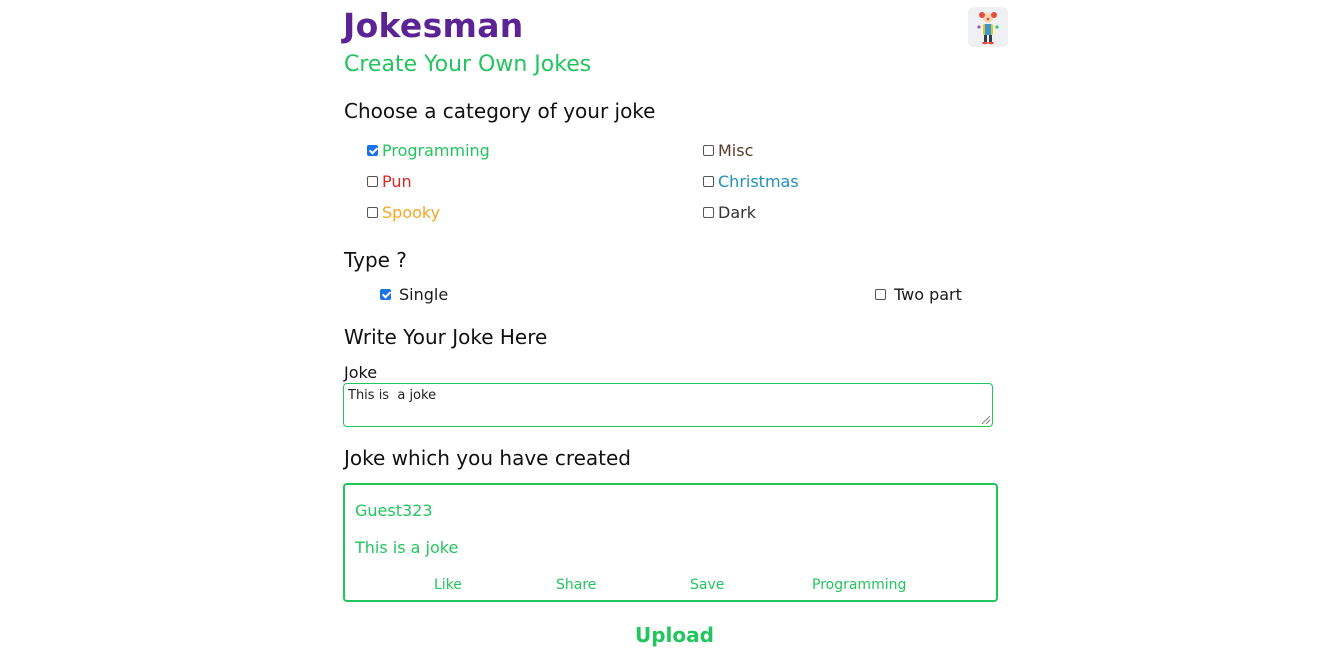  What do you see at coordinates (758, 181) in the screenshot?
I see `category-label: Christmas` at bounding box center [758, 181].